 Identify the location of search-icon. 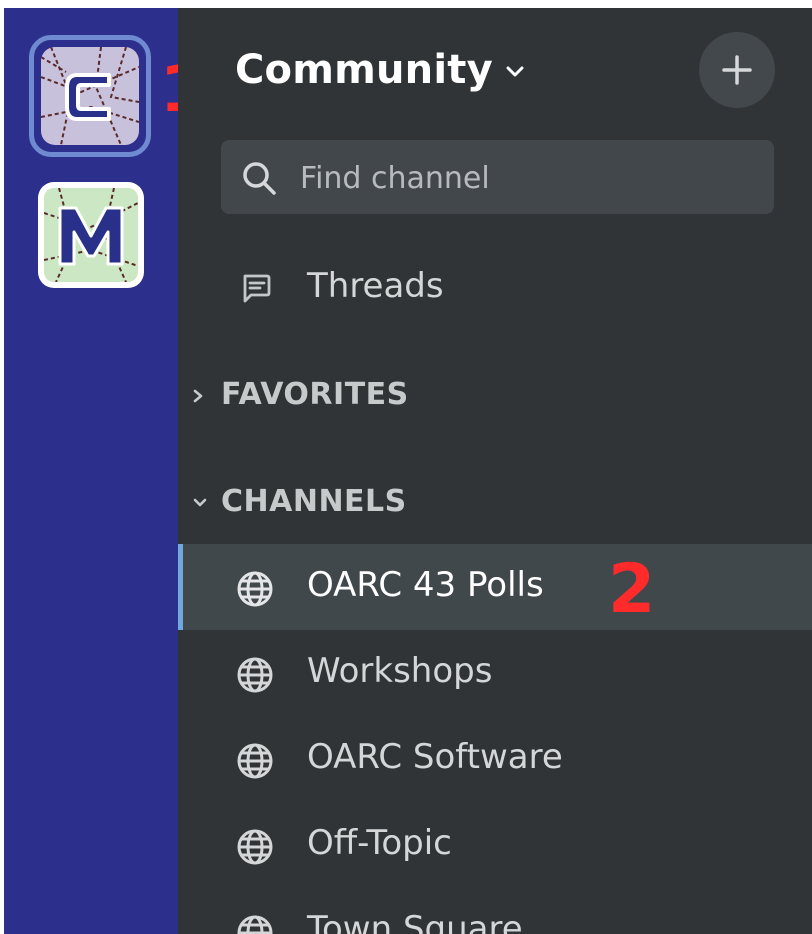
(259, 178).